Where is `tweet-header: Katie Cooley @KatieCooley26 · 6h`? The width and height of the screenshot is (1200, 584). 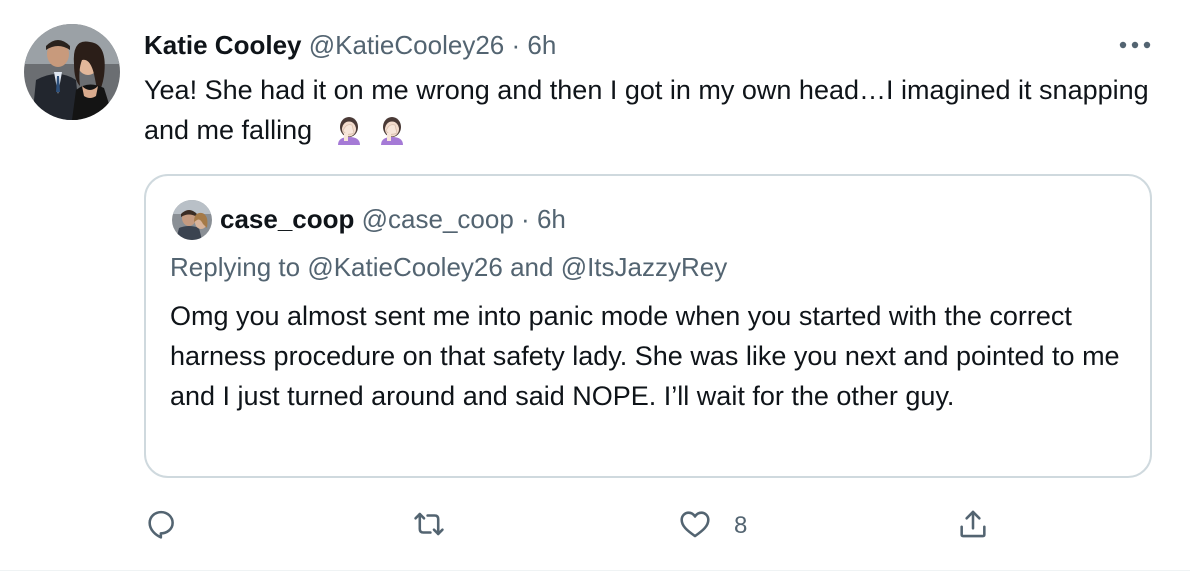
tweet-header: Katie Cooley @KatieCooley26 · 6h is located at coordinates (350, 45).